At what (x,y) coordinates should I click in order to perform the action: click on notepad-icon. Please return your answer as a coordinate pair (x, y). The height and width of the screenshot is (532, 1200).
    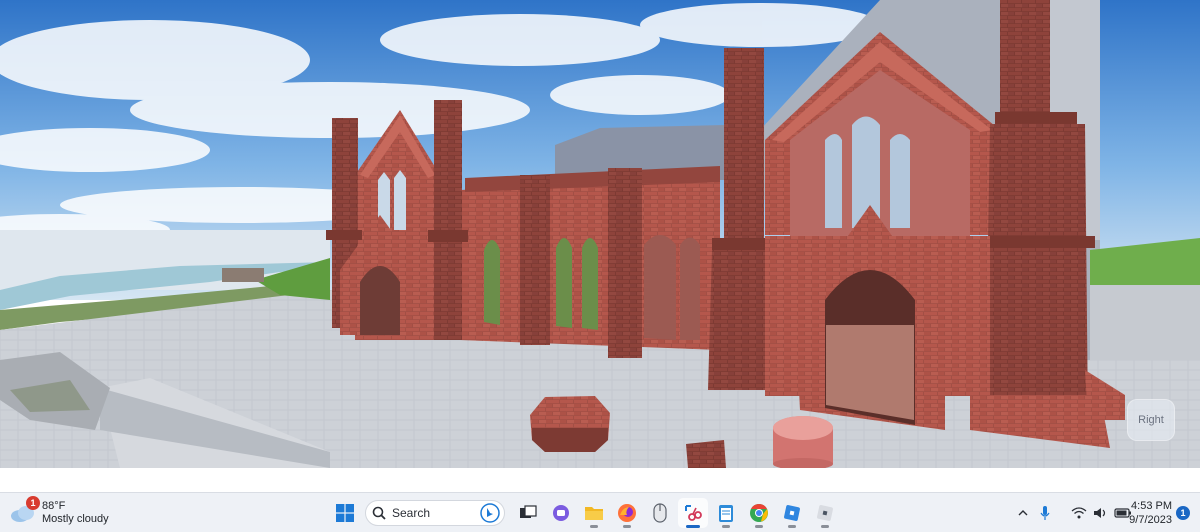
    Looking at the image, I should click on (725, 513).